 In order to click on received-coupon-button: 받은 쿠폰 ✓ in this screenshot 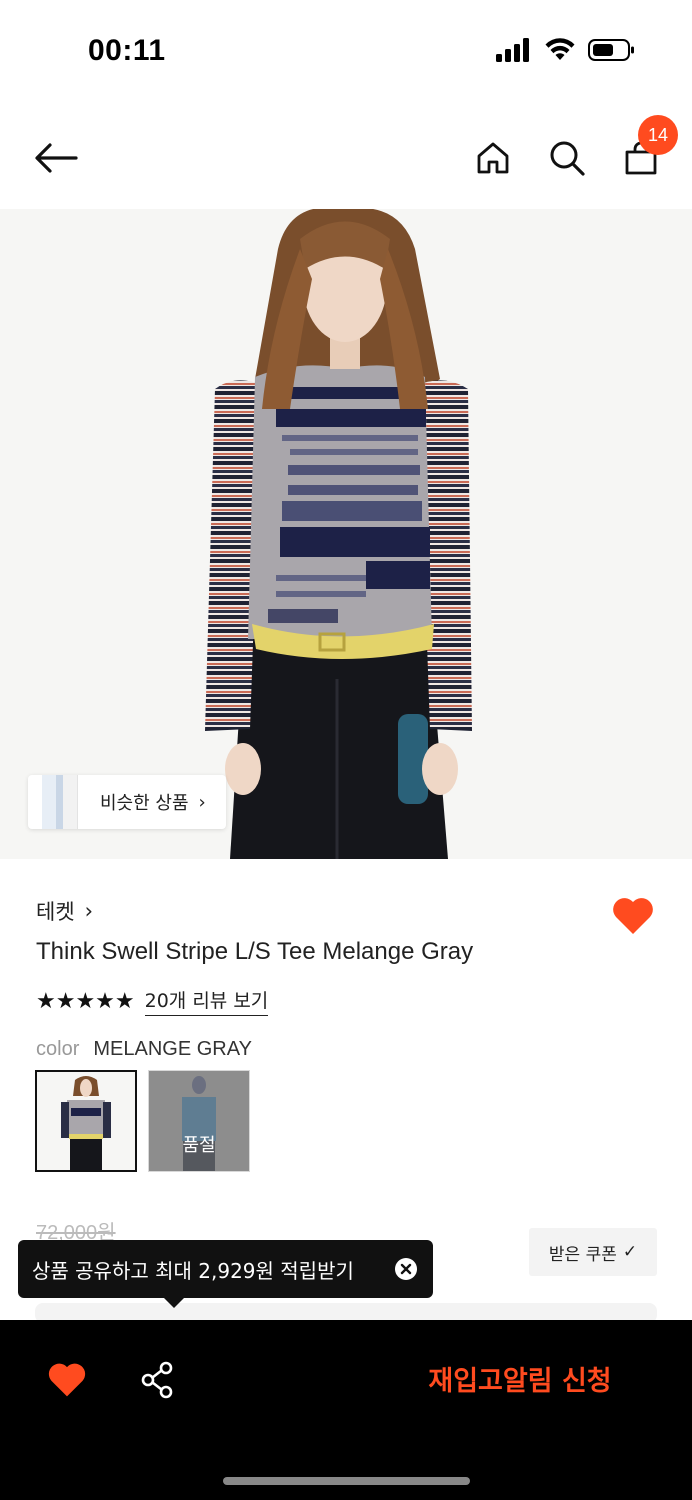, I will do `click(593, 1252)`.